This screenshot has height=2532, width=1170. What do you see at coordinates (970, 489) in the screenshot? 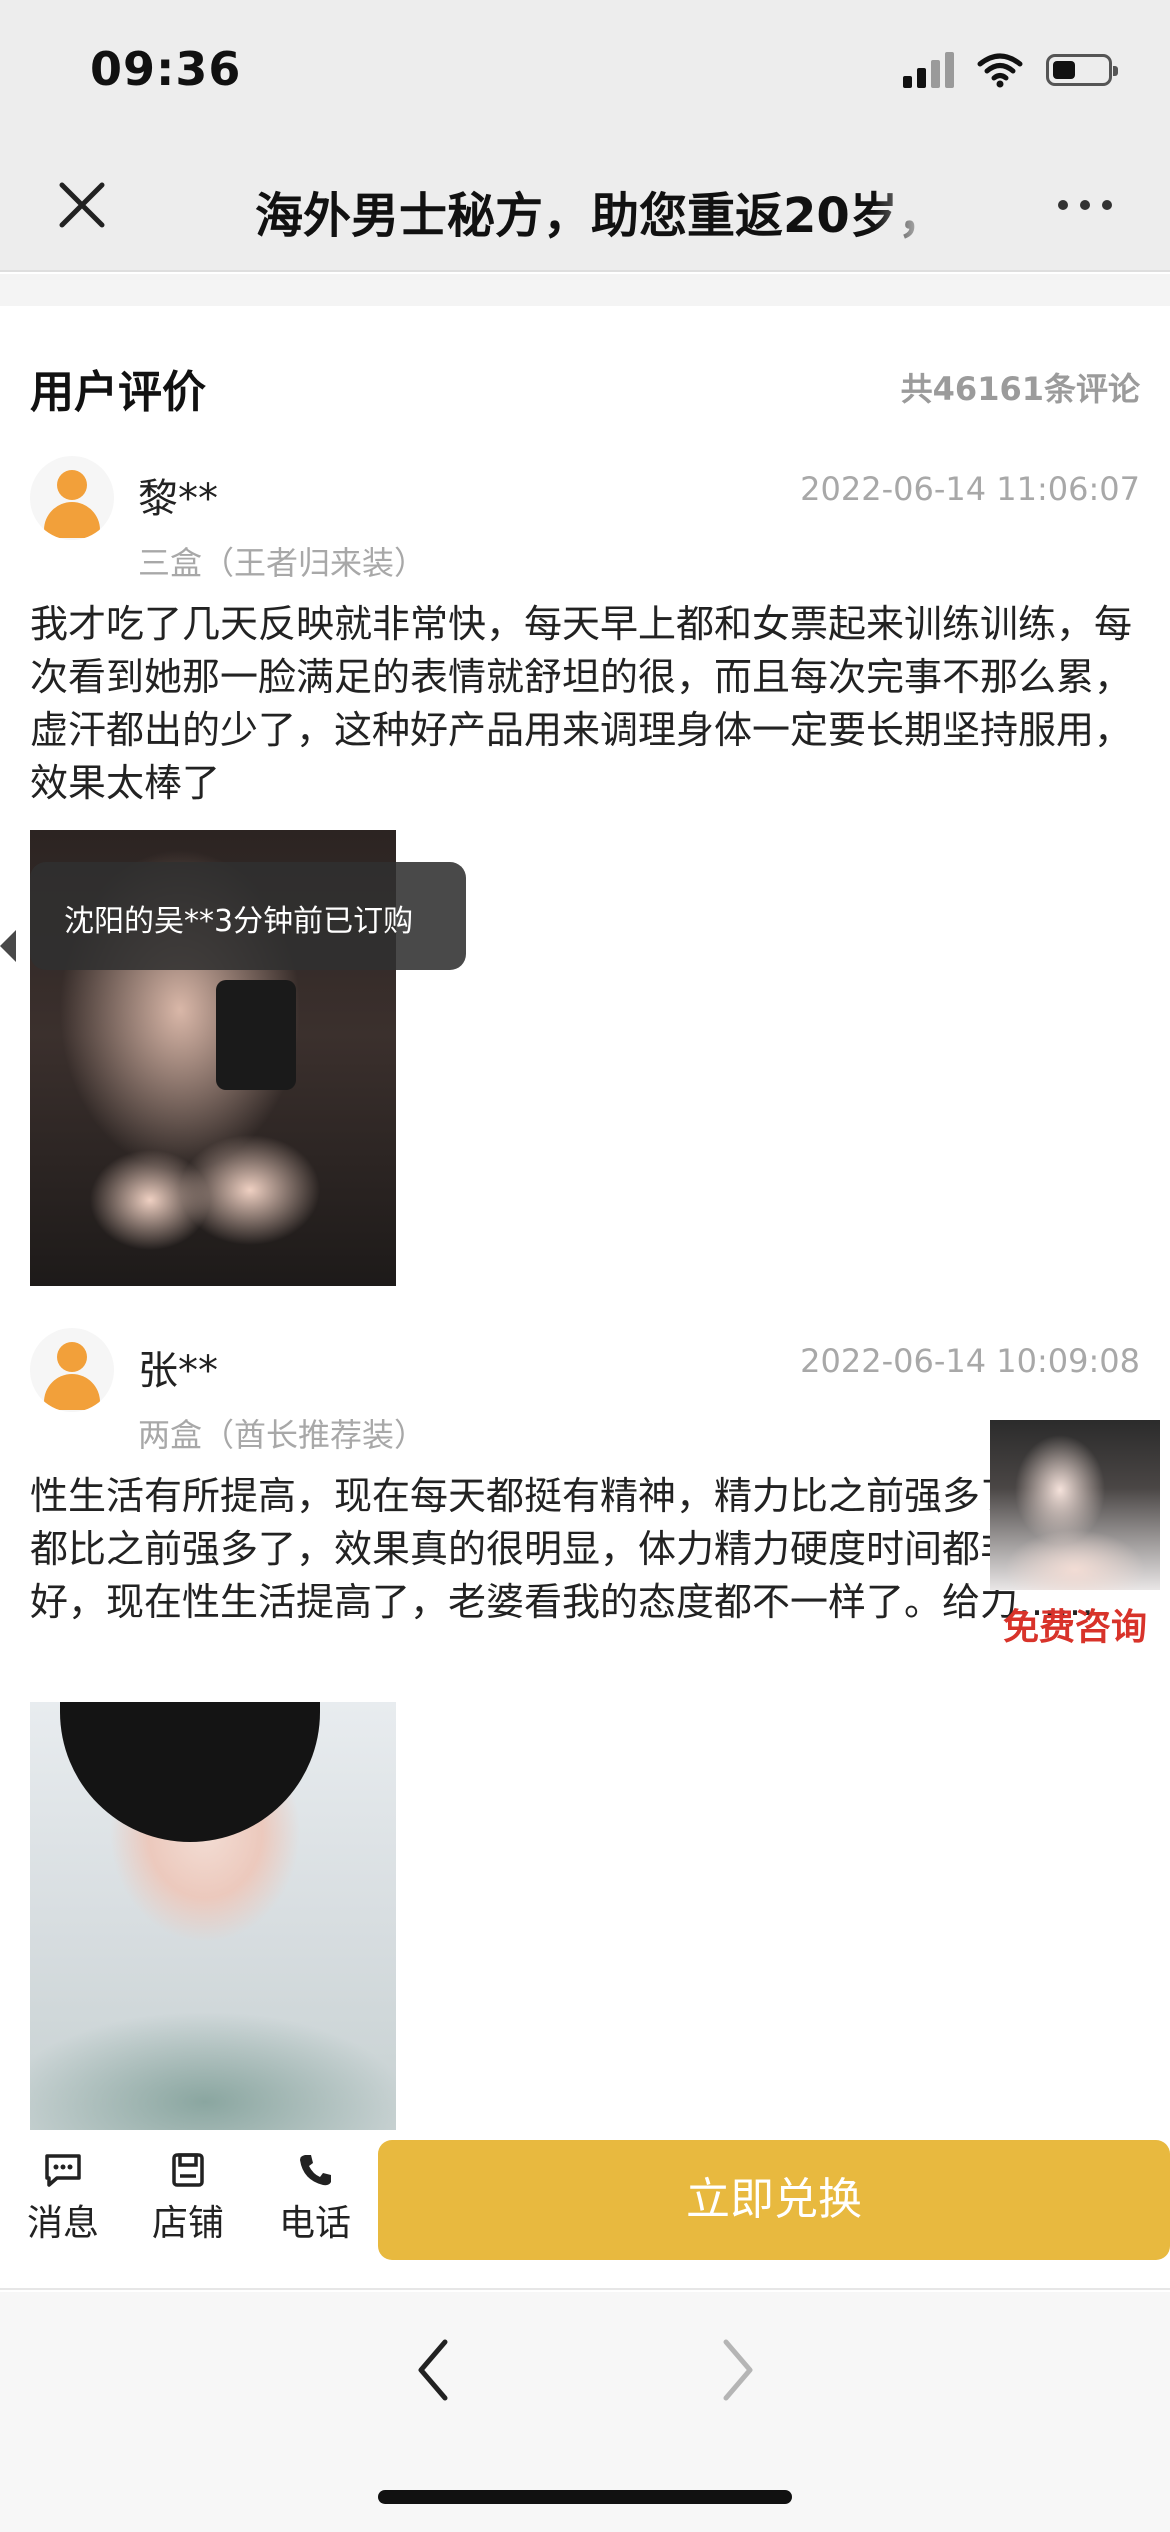
I see `review-date: 2022-06-14 11:06:07` at bounding box center [970, 489].